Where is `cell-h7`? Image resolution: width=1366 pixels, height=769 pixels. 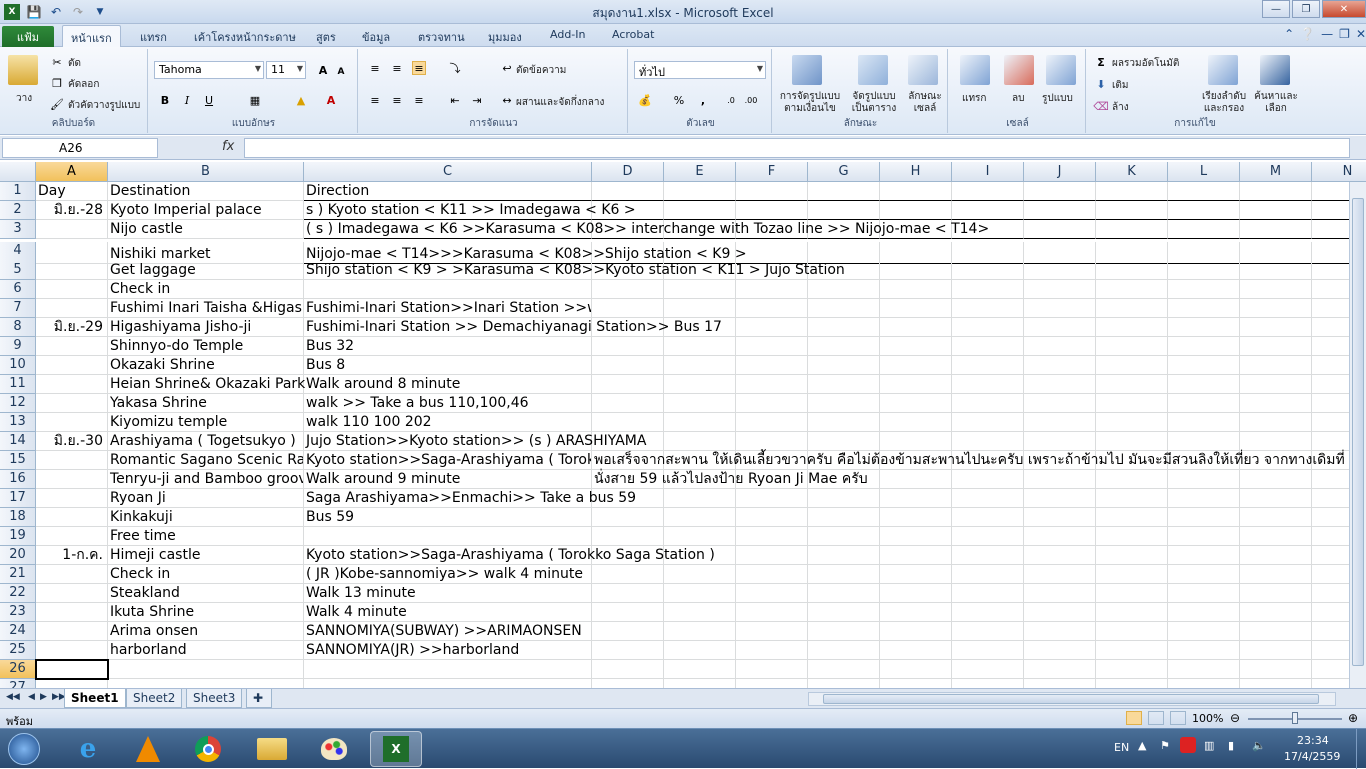
cell-h7 is located at coordinates (916, 308).